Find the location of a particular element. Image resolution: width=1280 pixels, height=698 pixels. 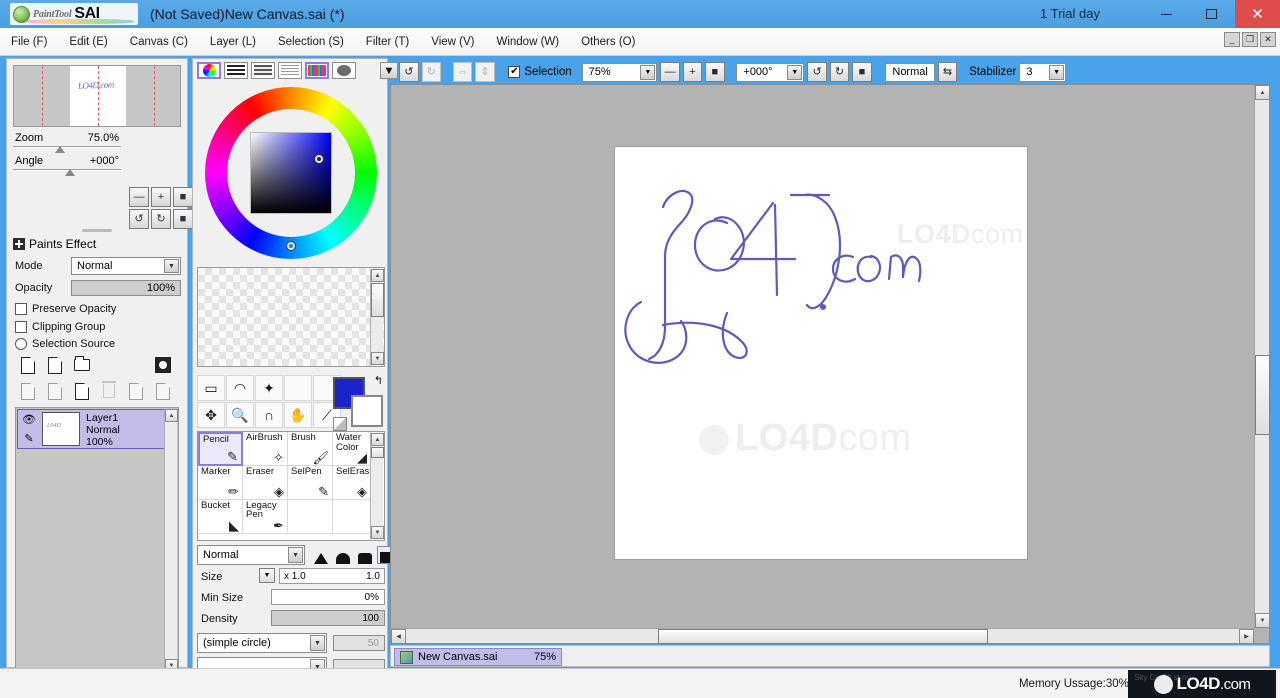

navigator-zoom-slider: Zoom 75.0% is located at coordinates (67, 142).